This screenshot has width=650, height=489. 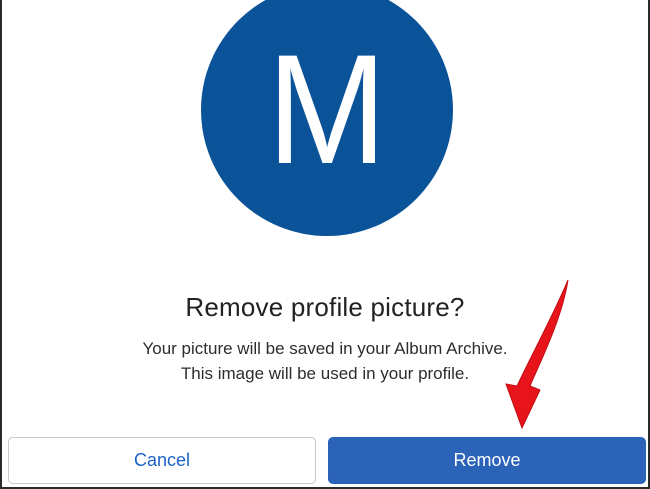 What do you see at coordinates (162, 460) in the screenshot?
I see `cancel-button: Cancel` at bounding box center [162, 460].